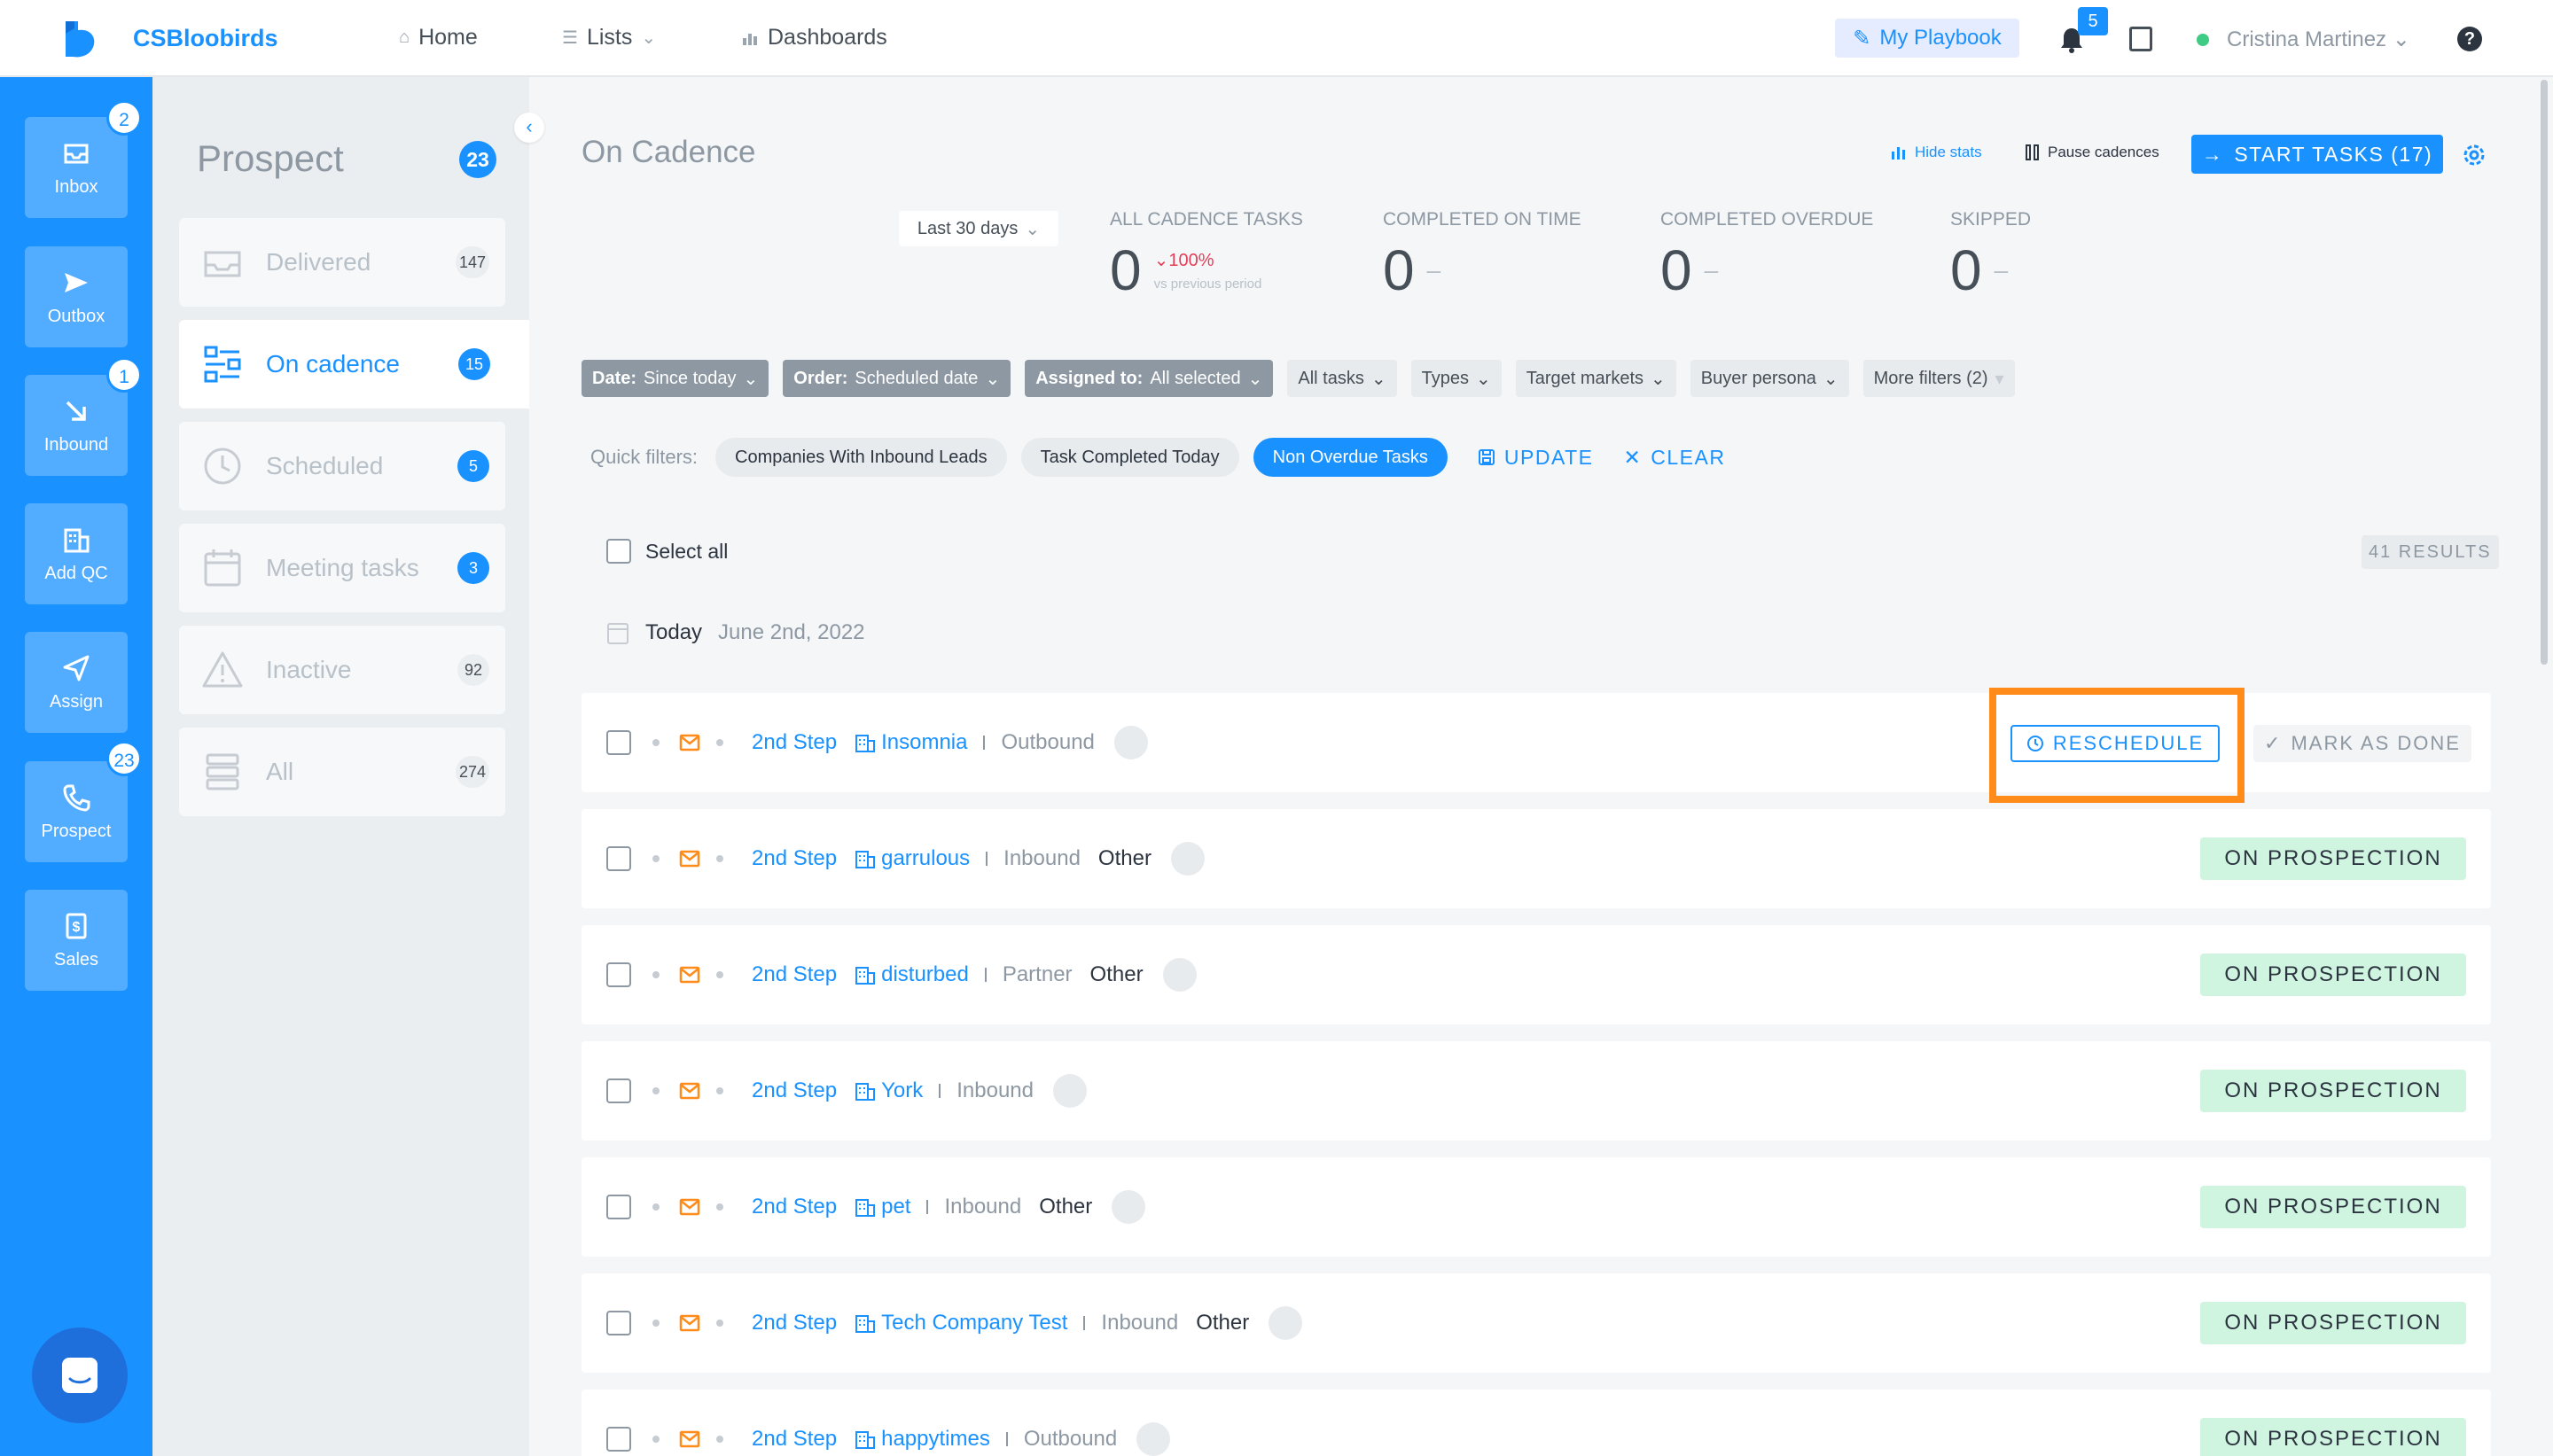  I want to click on rail-inbound: Inbound, so click(76, 425).